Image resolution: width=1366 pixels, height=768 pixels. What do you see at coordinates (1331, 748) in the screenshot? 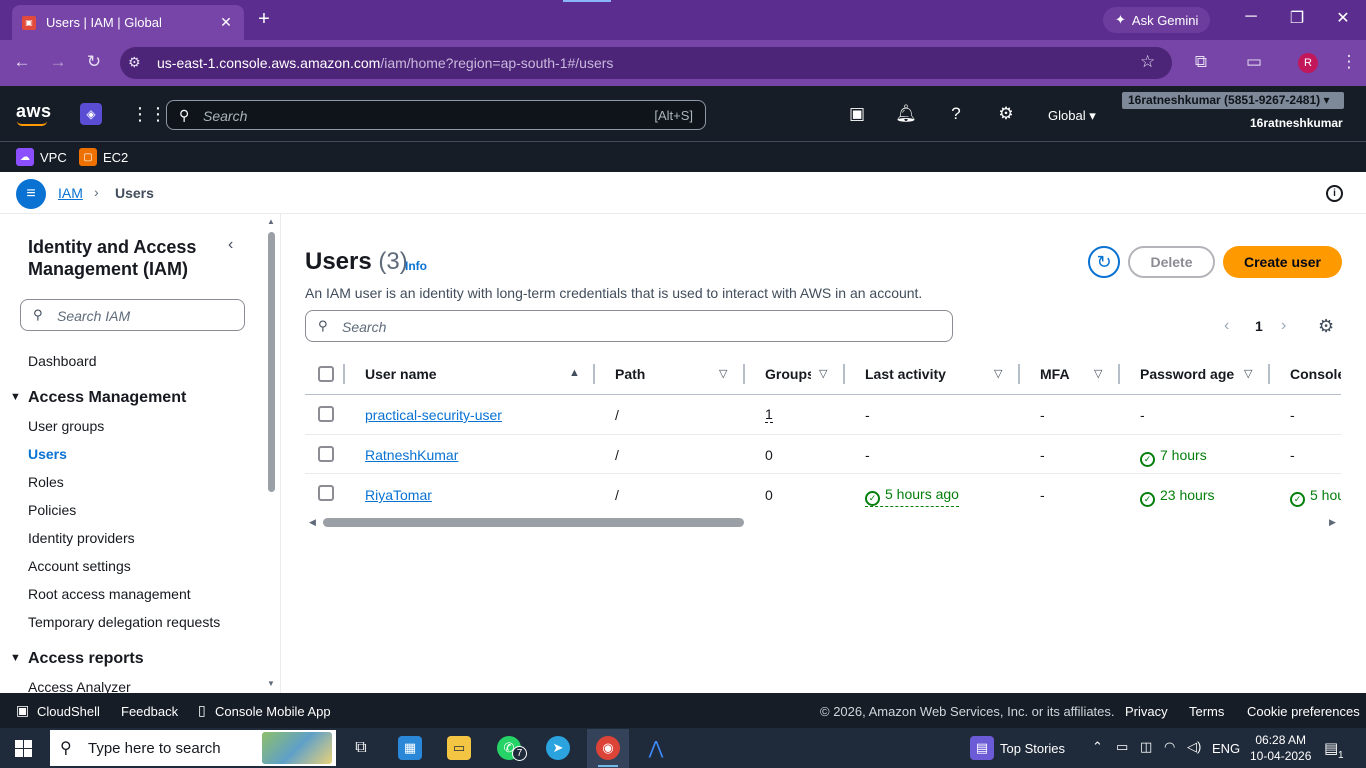
I see `notifications-icon: ▤` at bounding box center [1331, 748].